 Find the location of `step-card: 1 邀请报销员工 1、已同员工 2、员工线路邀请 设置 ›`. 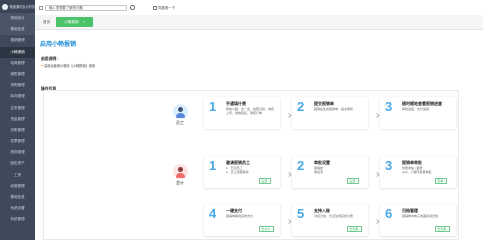

step-card: 1 邀请报销员工 1、已同员工 2、员工线路邀请 设置 › is located at coordinates (242, 172).